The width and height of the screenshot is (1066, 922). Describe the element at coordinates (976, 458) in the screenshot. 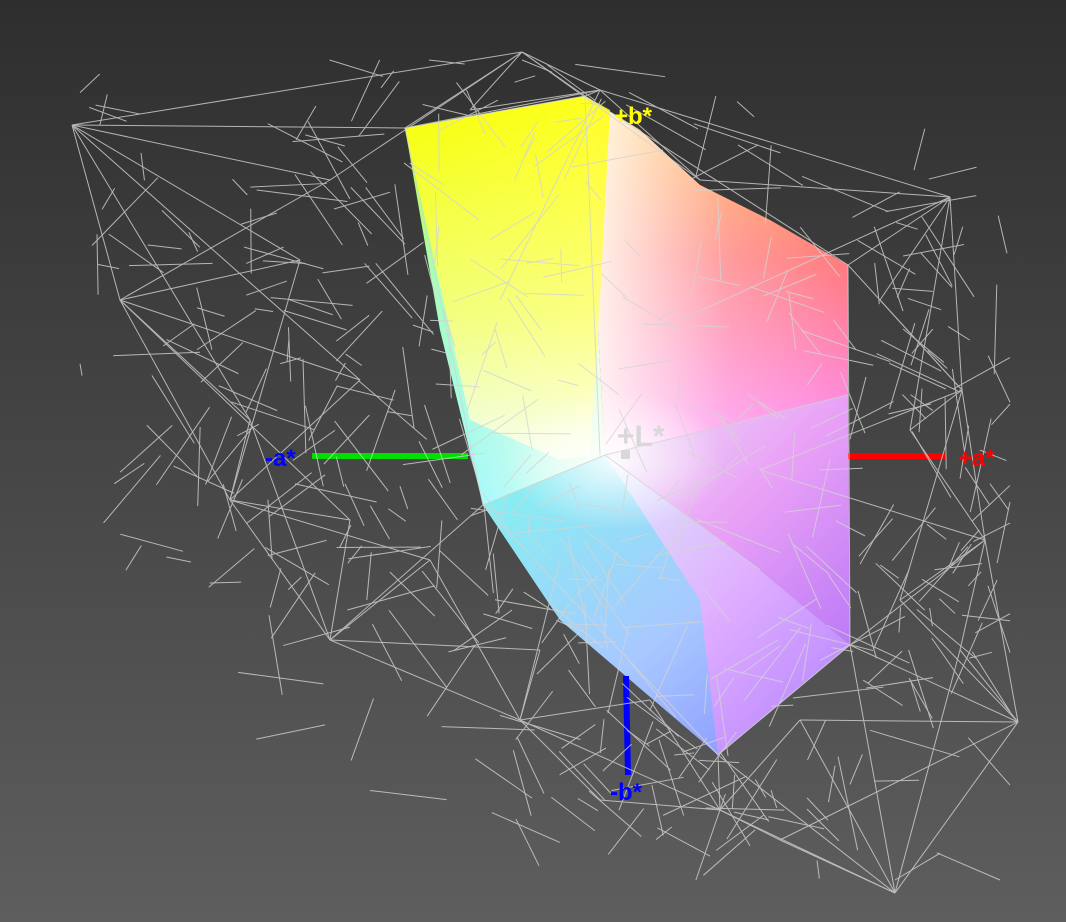

I see `plus-a-axis-label: +a*` at that location.